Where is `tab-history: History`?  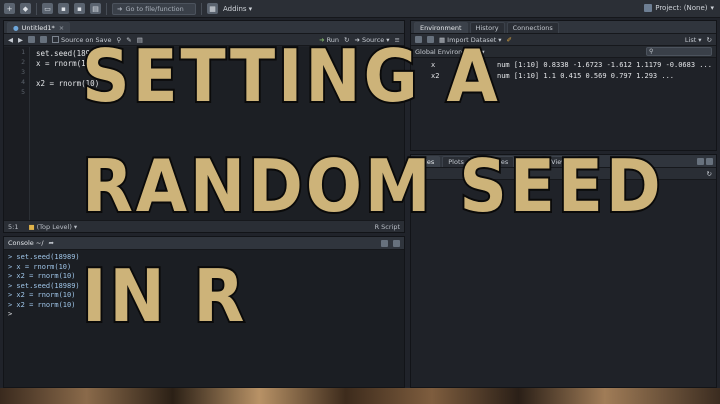 tab-history: History is located at coordinates (487, 27).